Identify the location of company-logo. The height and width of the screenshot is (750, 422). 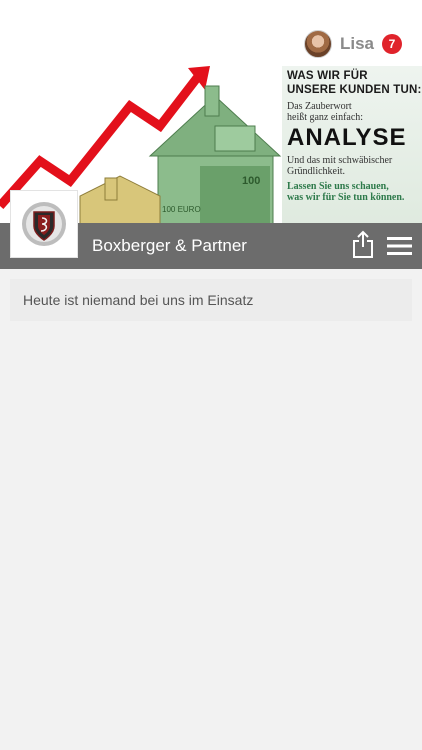
(44, 224).